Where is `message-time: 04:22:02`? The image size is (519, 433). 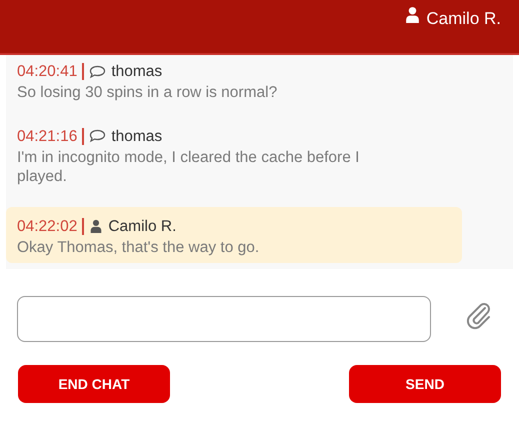 message-time: 04:22:02 is located at coordinates (47, 226).